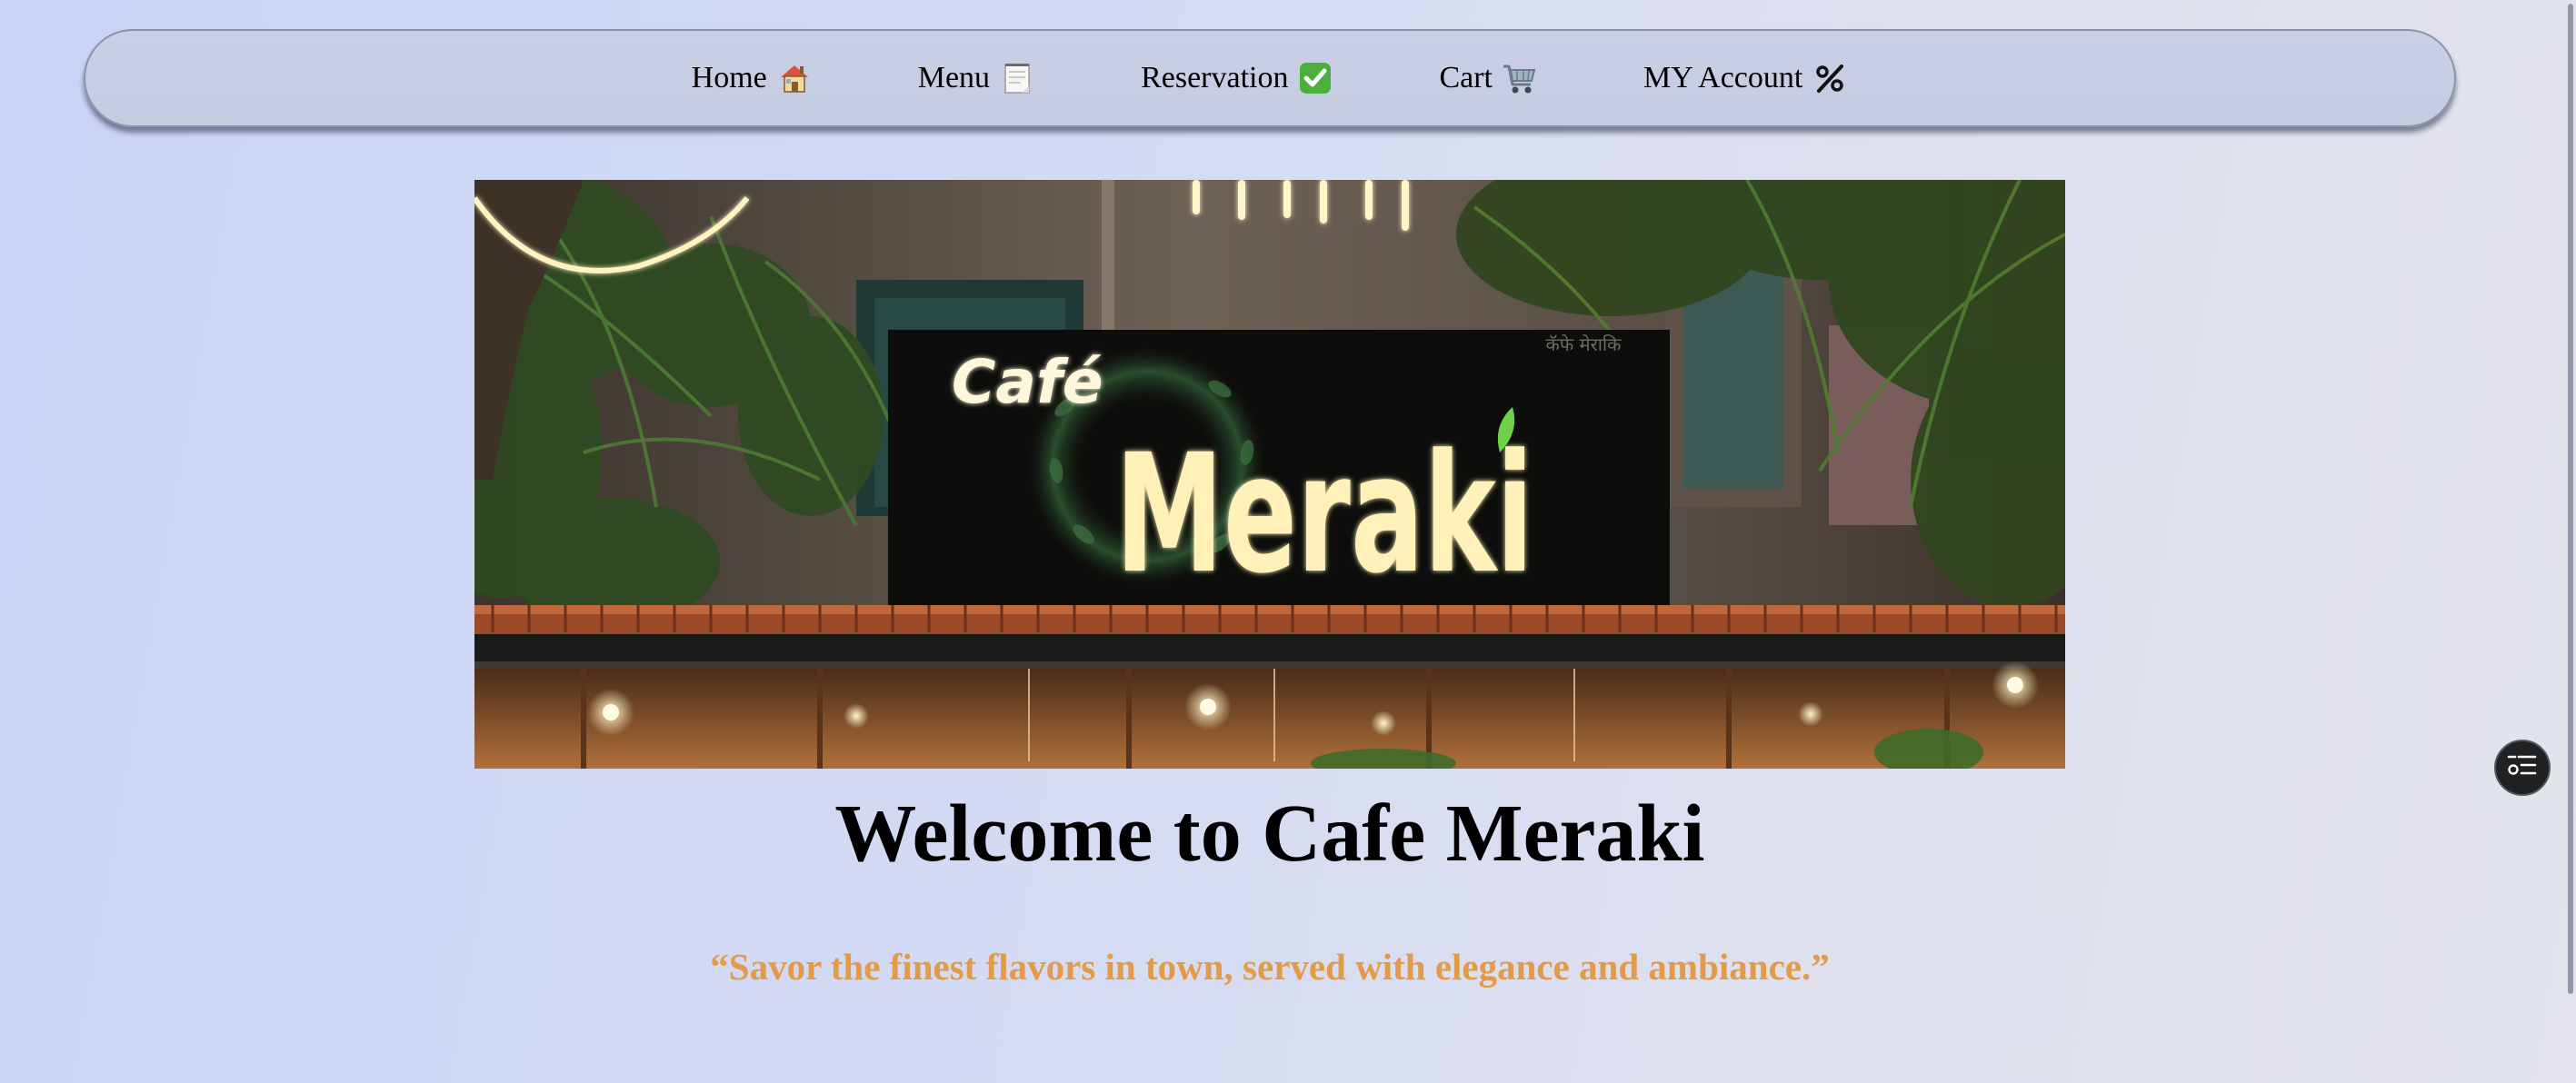 The height and width of the screenshot is (1083, 2576). I want to click on percent-icon, so click(1830, 78).